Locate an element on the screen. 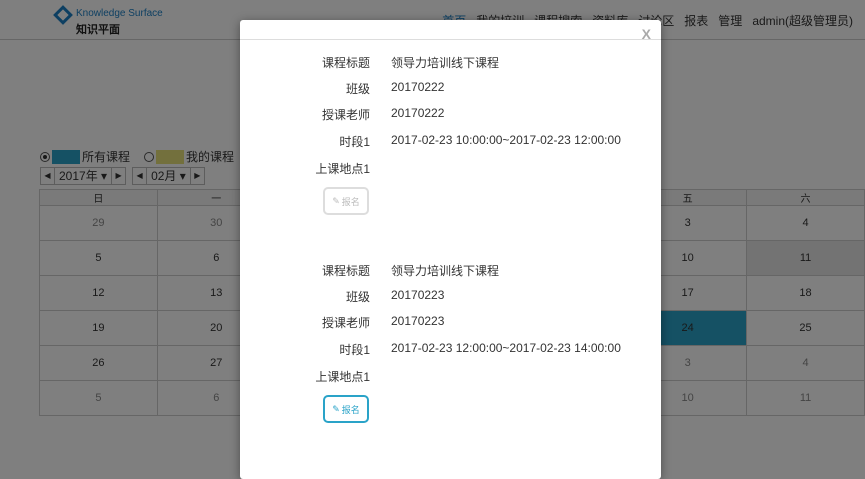 The image size is (865, 479). course-class-value: 20170223 is located at coordinates (418, 295).